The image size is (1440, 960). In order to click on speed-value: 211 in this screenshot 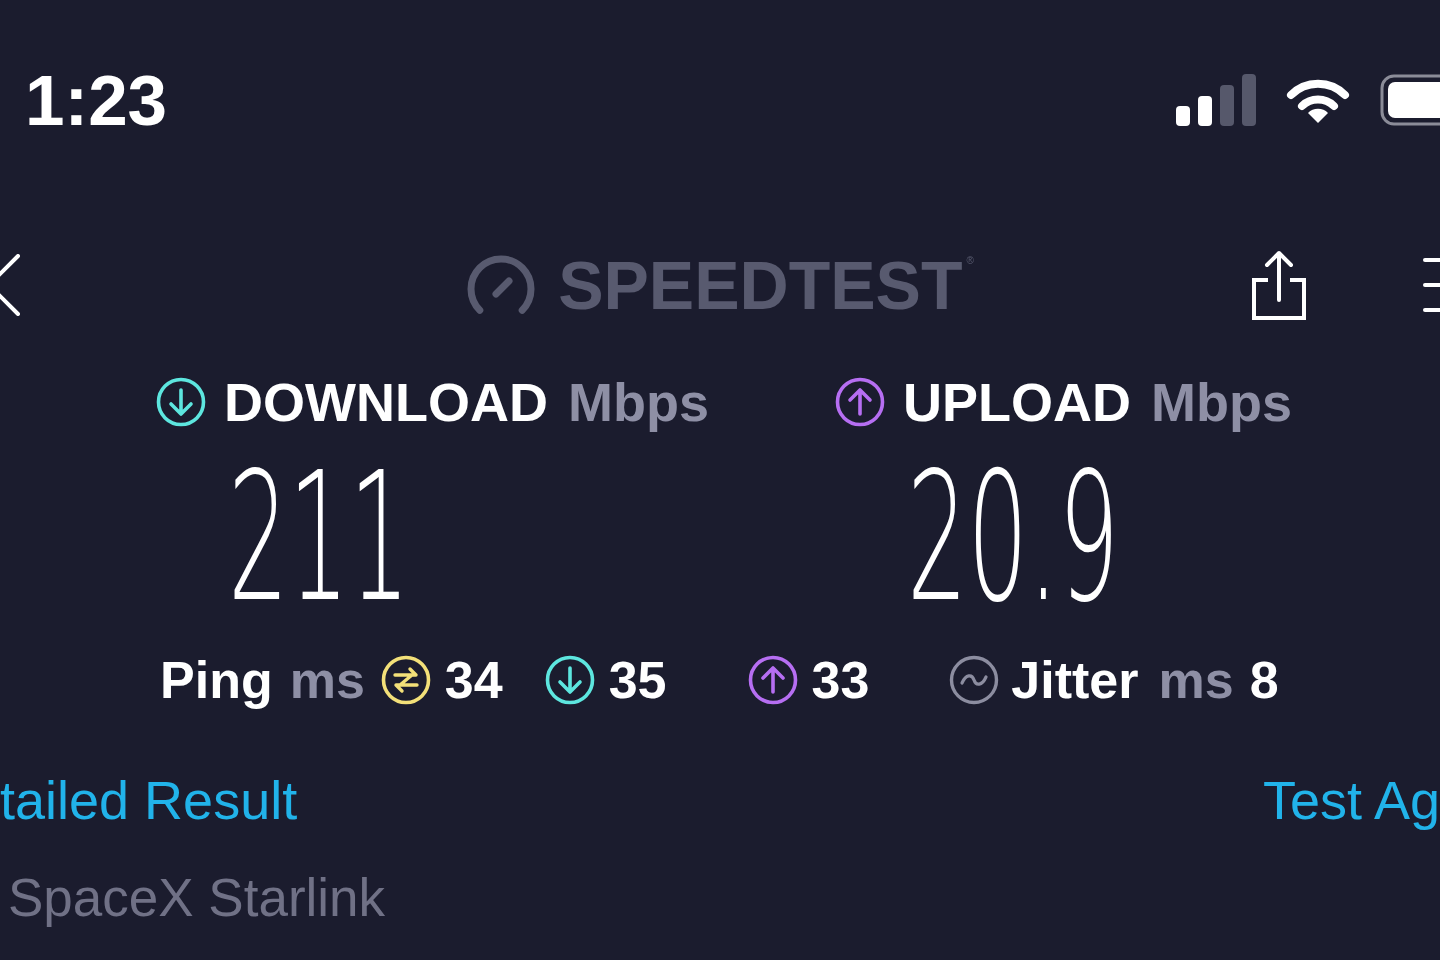, I will do `click(319, 538)`.